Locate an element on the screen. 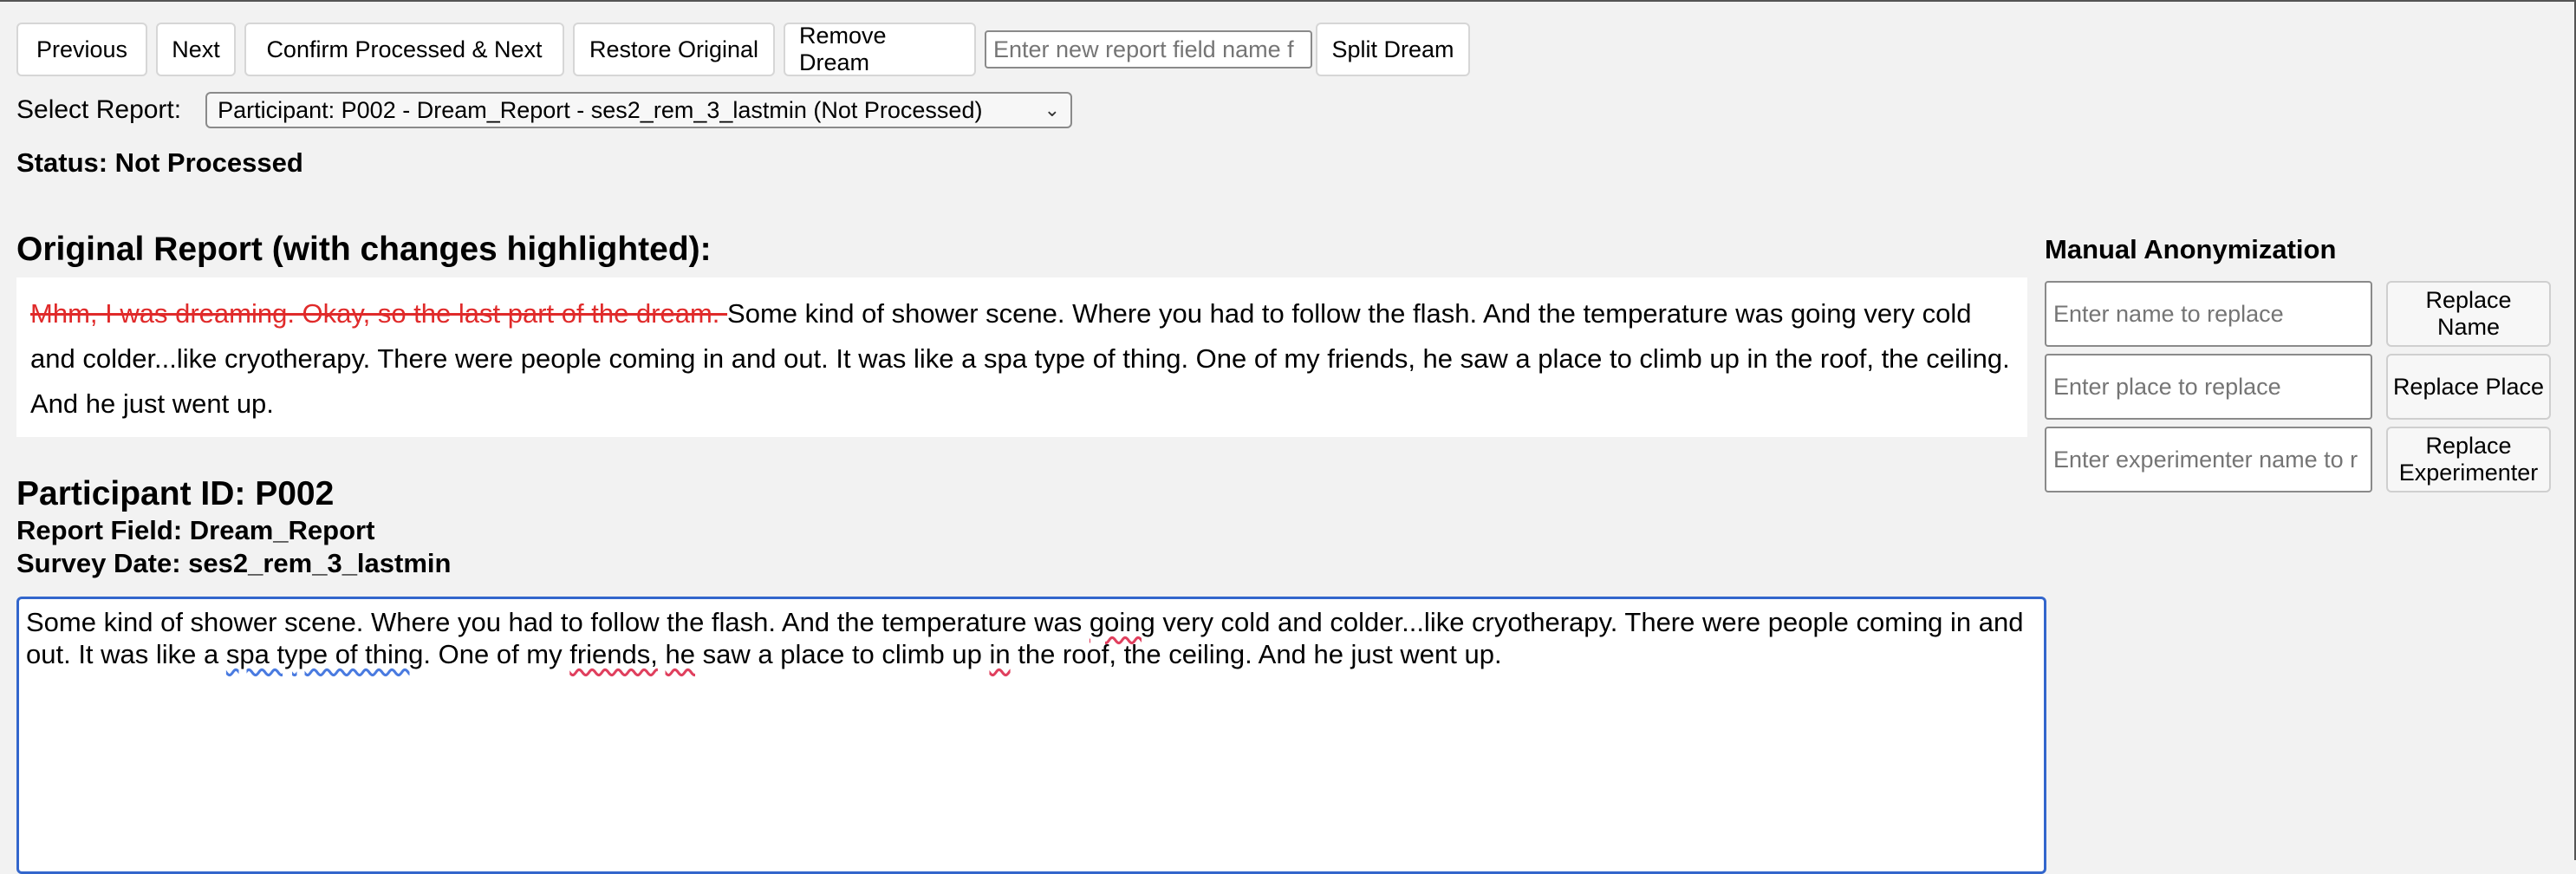 Image resolution: width=2576 pixels, height=874 pixels. spellcheck-word: going is located at coordinates (1122, 622).